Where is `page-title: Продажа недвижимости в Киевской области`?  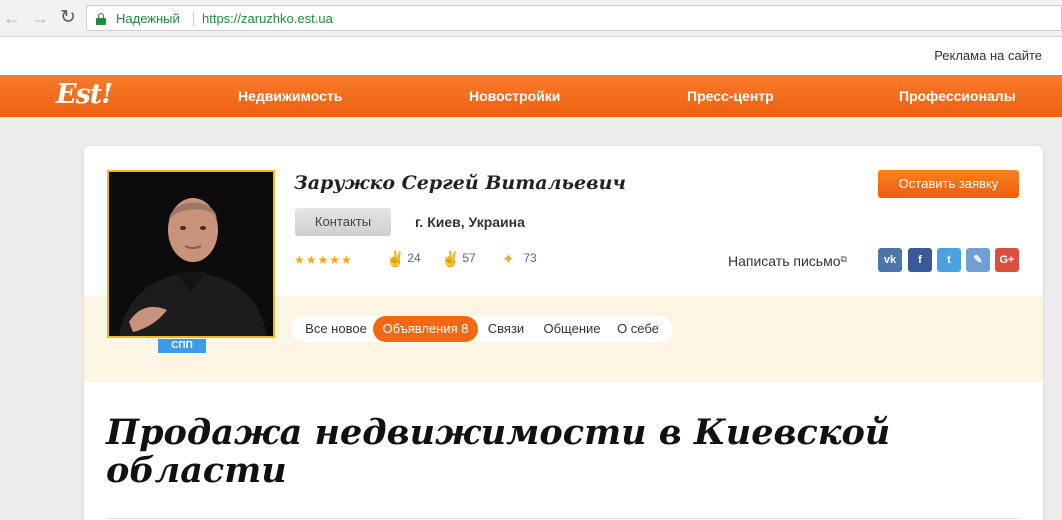
page-title: Продажа недвижимости в Киевской области is located at coordinates (498, 451).